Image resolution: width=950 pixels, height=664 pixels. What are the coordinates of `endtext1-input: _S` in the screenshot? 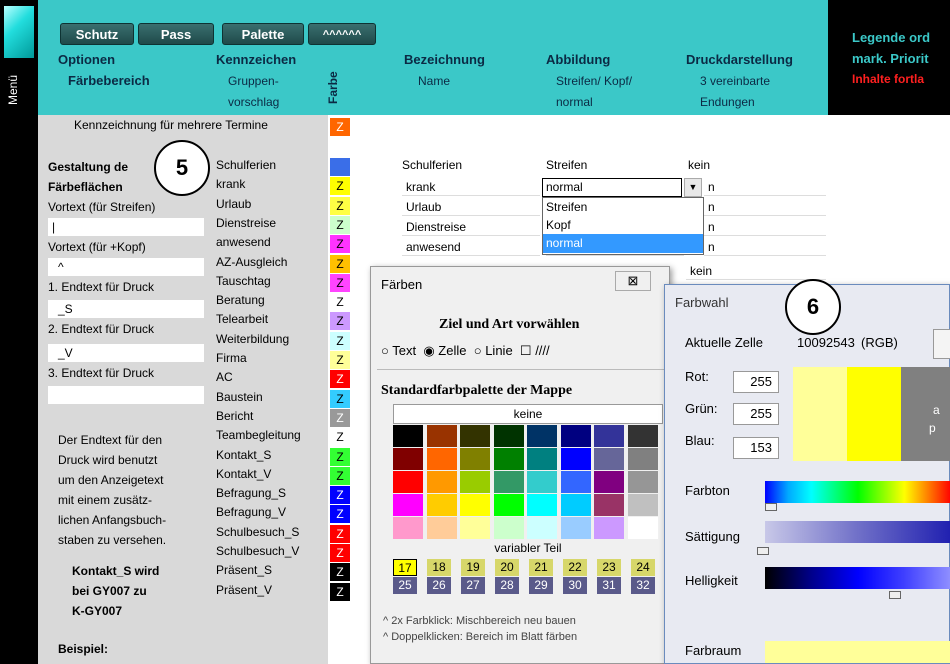 It's located at (126, 309).